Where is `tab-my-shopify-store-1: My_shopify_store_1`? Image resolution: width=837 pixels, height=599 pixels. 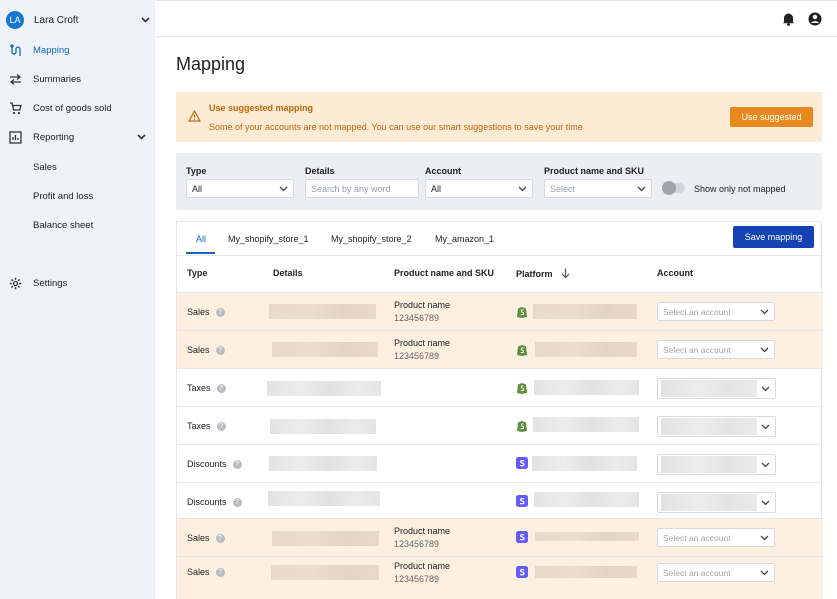
tab-my-shopify-store-1: My_shopify_store_1 is located at coordinates (268, 239).